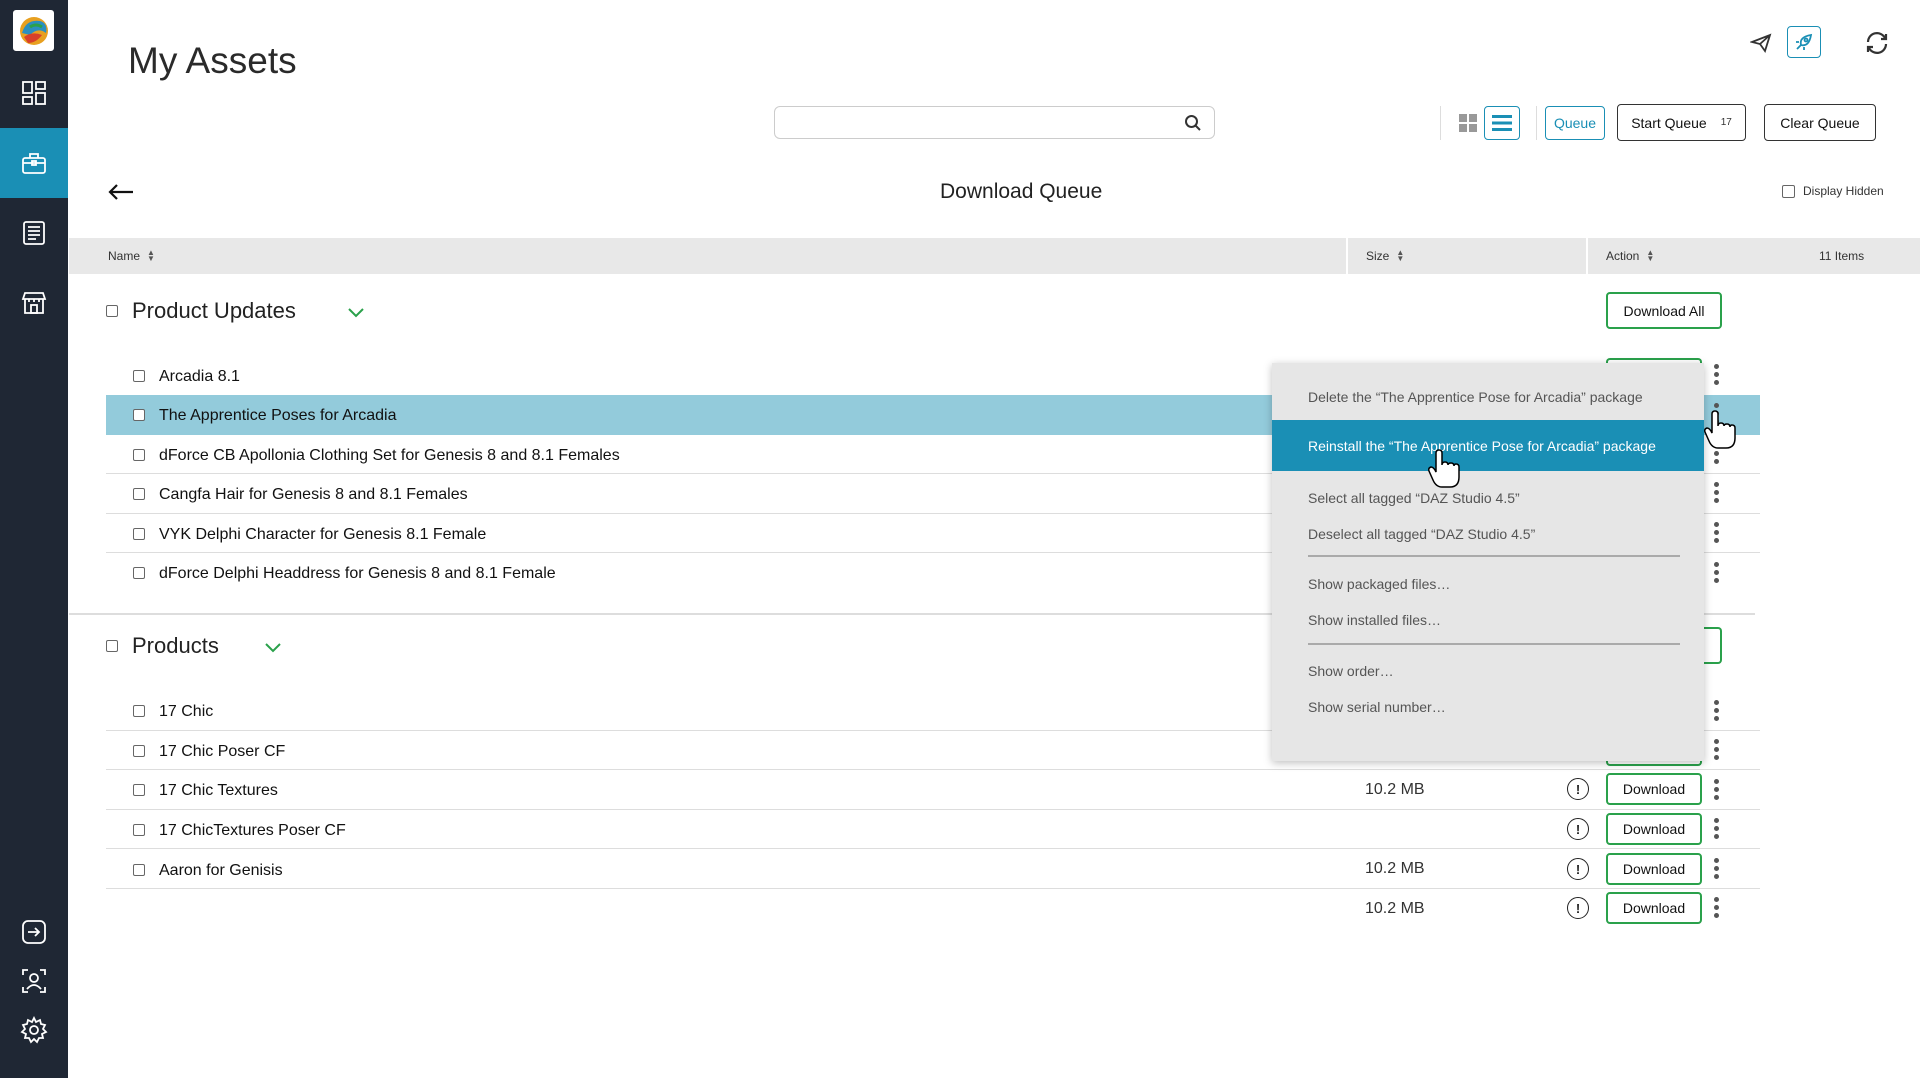  Describe the element at coordinates (1681, 122) in the screenshot. I see `start-queue-button: Start Queue 17` at that location.